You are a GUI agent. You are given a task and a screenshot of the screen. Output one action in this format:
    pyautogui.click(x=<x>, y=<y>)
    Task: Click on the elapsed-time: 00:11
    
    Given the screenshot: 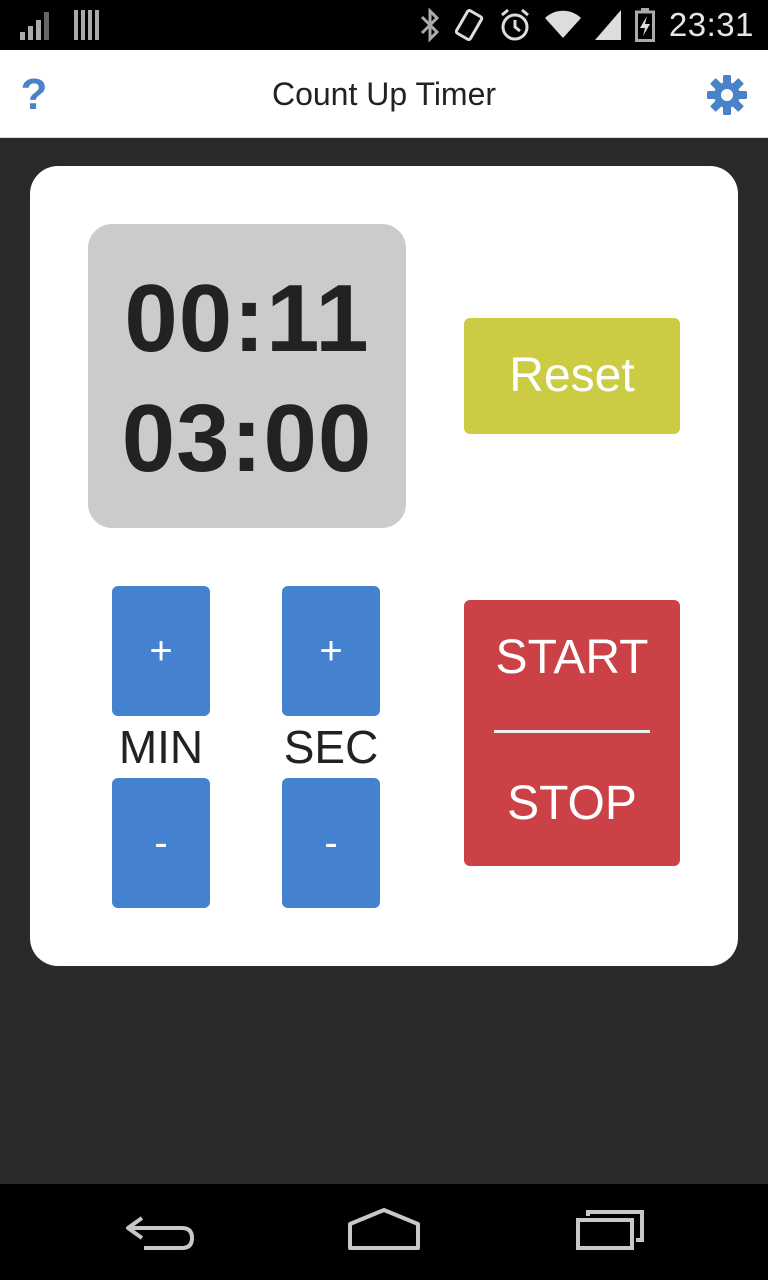 What is the action you would take?
    pyautogui.click(x=247, y=318)
    